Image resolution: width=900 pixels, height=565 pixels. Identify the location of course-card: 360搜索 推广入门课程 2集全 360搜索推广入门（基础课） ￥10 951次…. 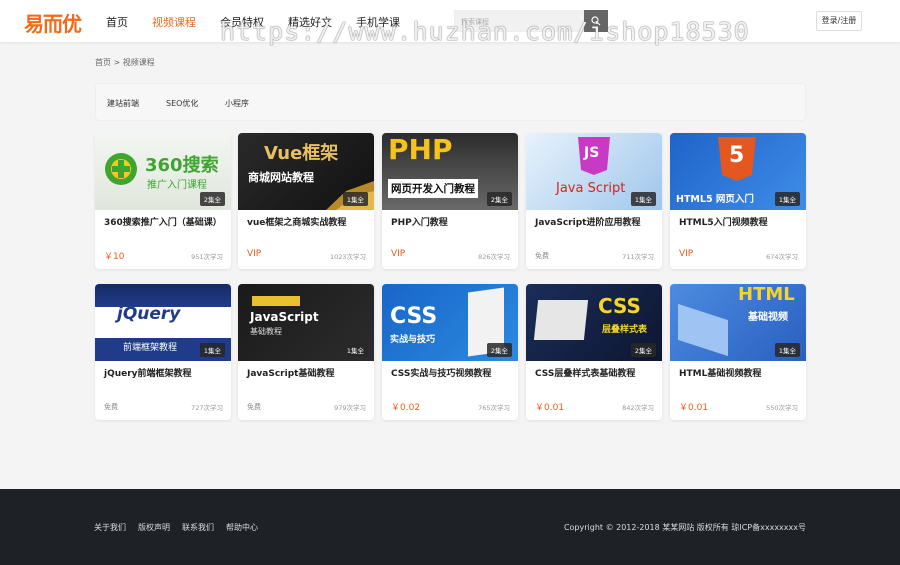
(163, 201).